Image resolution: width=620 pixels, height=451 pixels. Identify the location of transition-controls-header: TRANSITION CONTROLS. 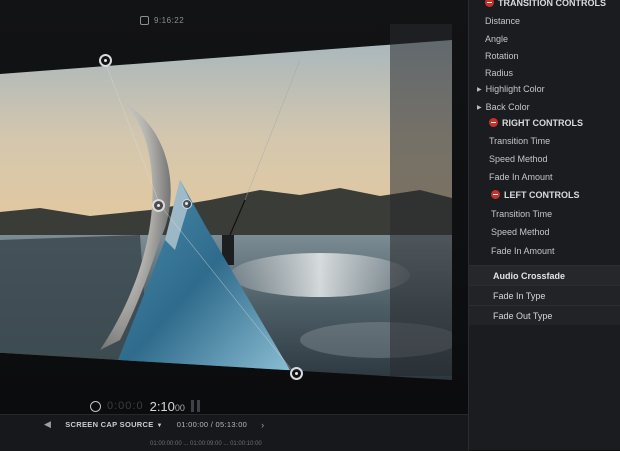
(545, 6).